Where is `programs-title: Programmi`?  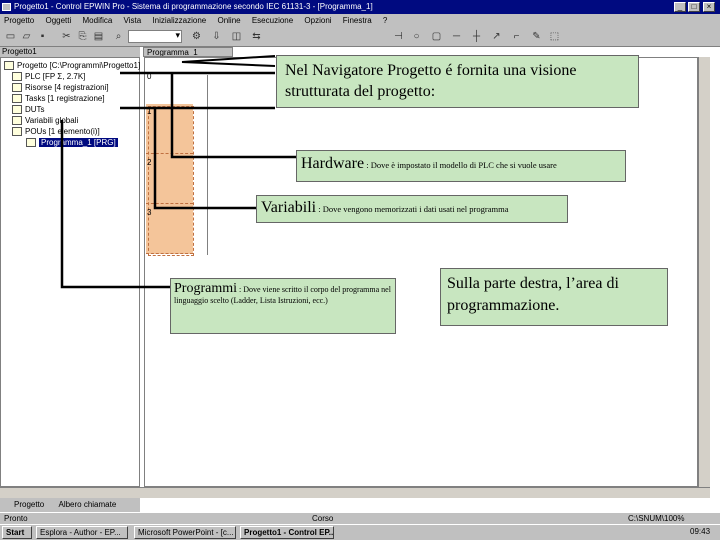
programs-title: Programmi is located at coordinates (205, 288).